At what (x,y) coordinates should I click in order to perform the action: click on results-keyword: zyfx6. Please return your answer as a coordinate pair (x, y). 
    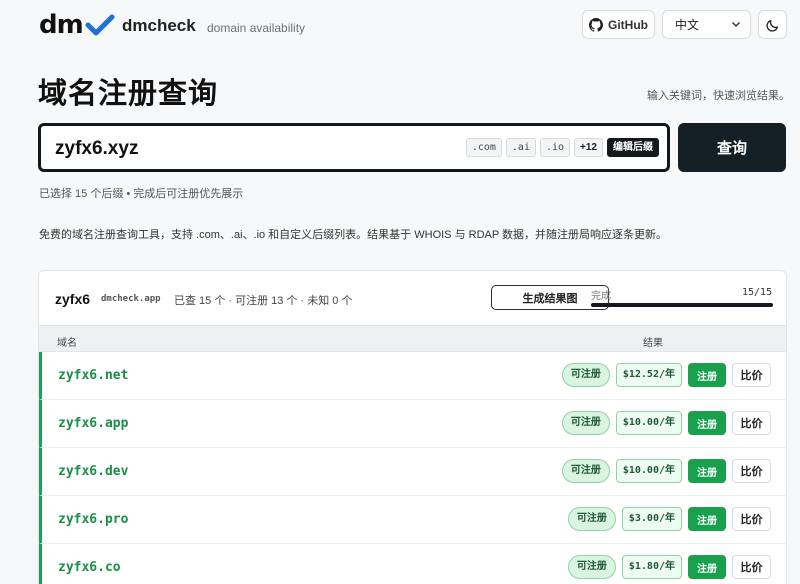
    Looking at the image, I should click on (73, 299).